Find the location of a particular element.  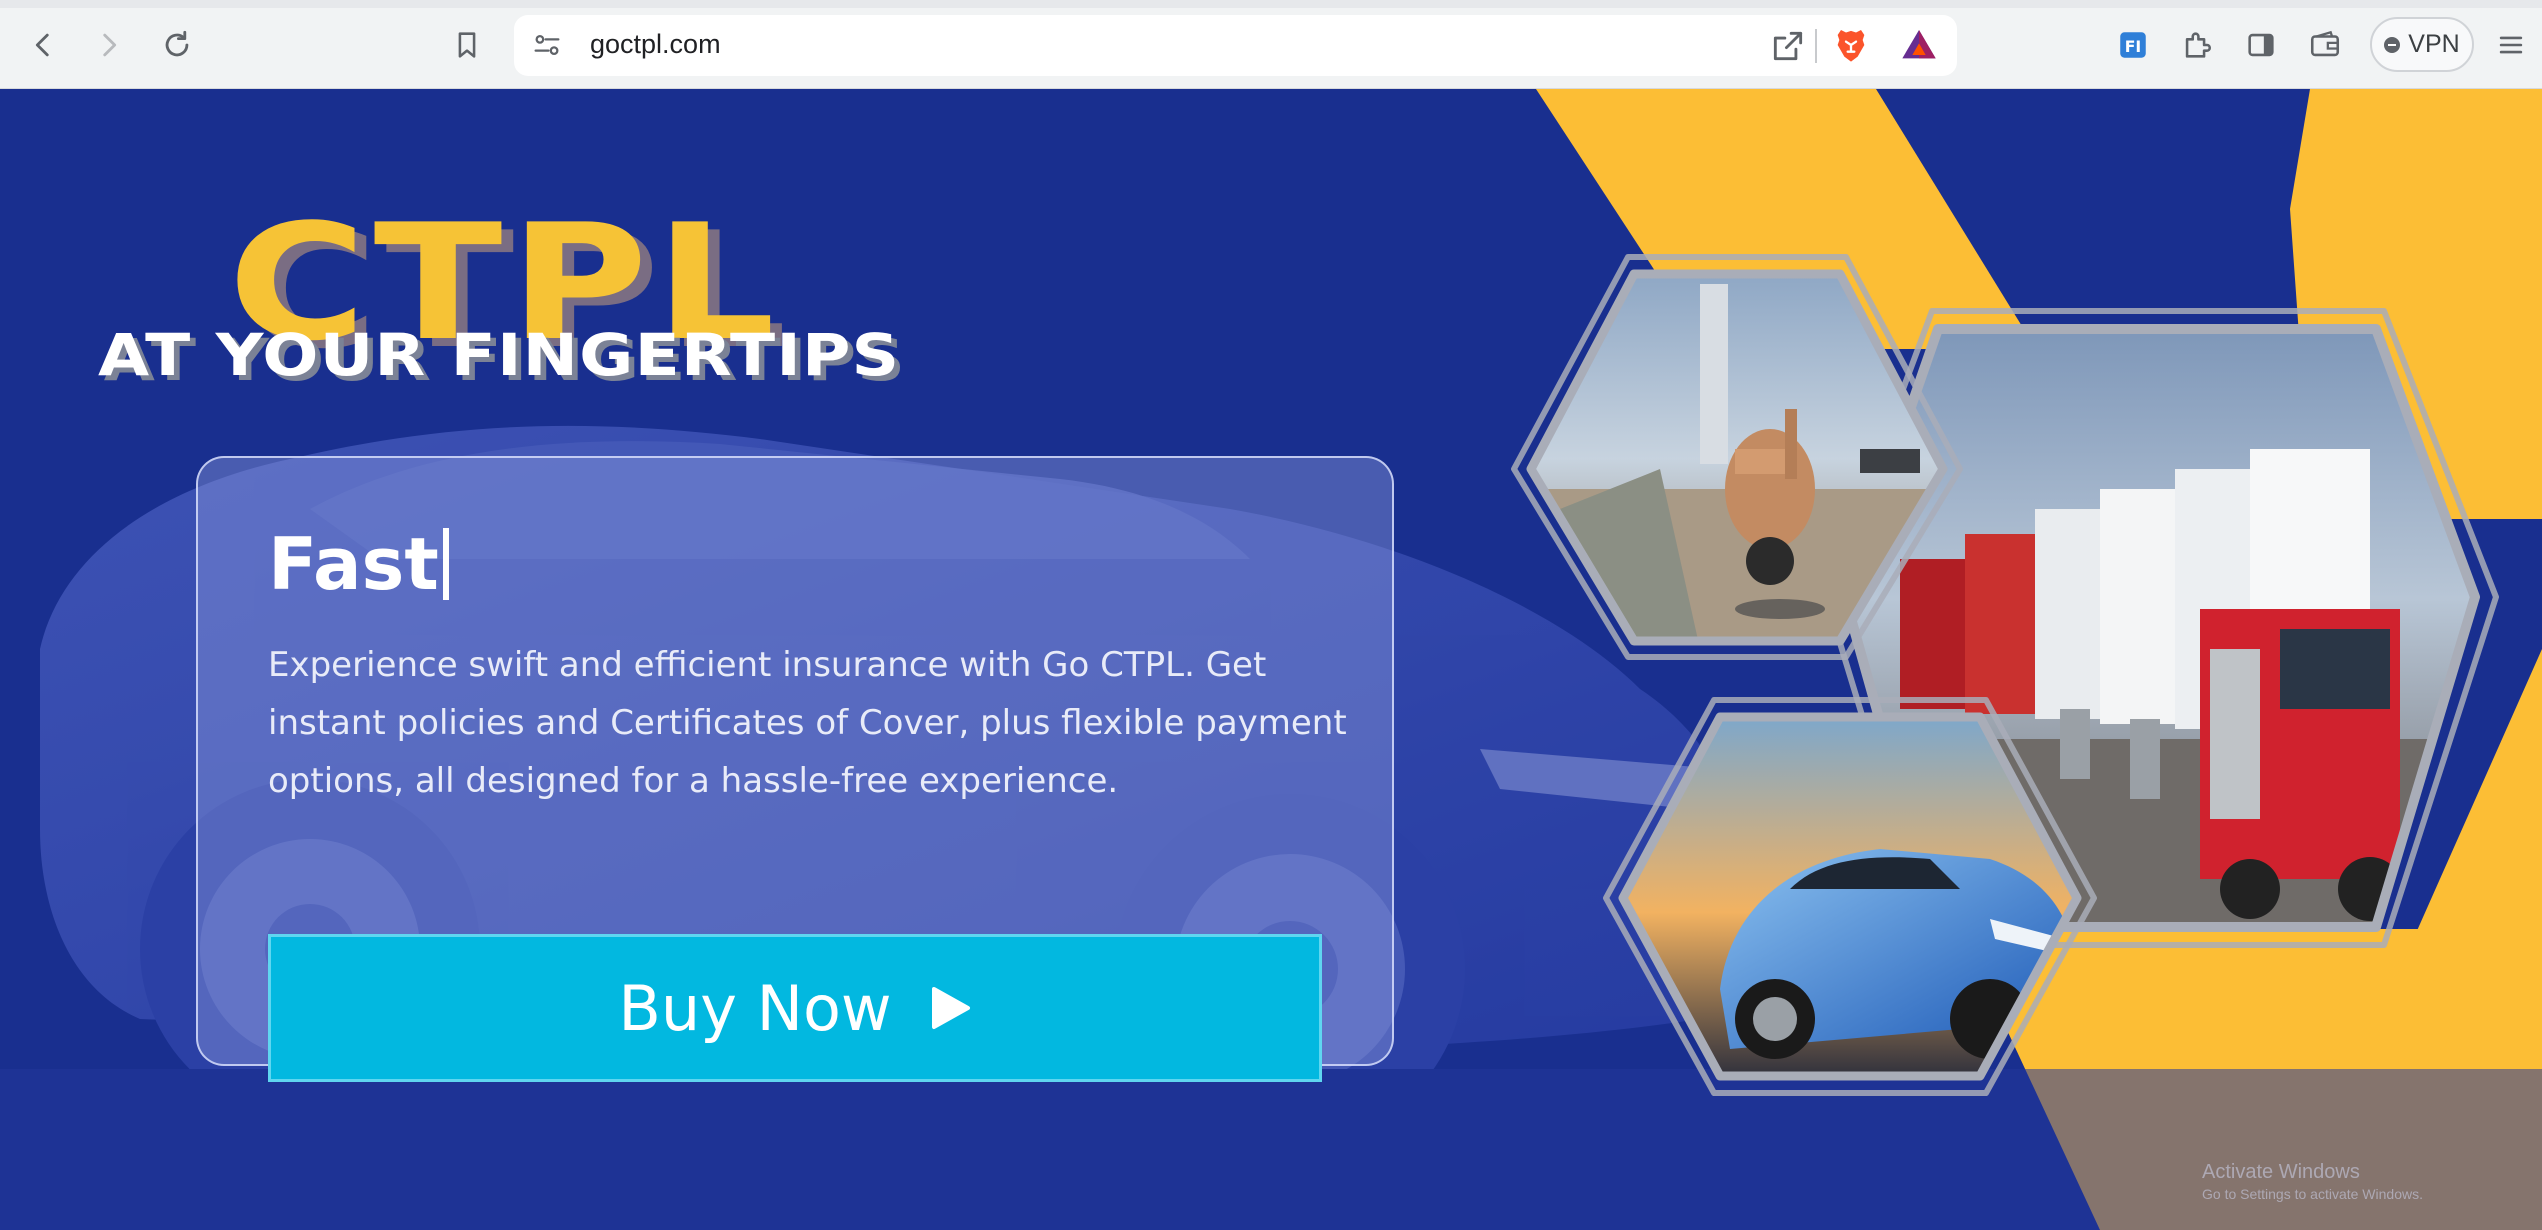

forward-arrow-icon is located at coordinates (110, 45).